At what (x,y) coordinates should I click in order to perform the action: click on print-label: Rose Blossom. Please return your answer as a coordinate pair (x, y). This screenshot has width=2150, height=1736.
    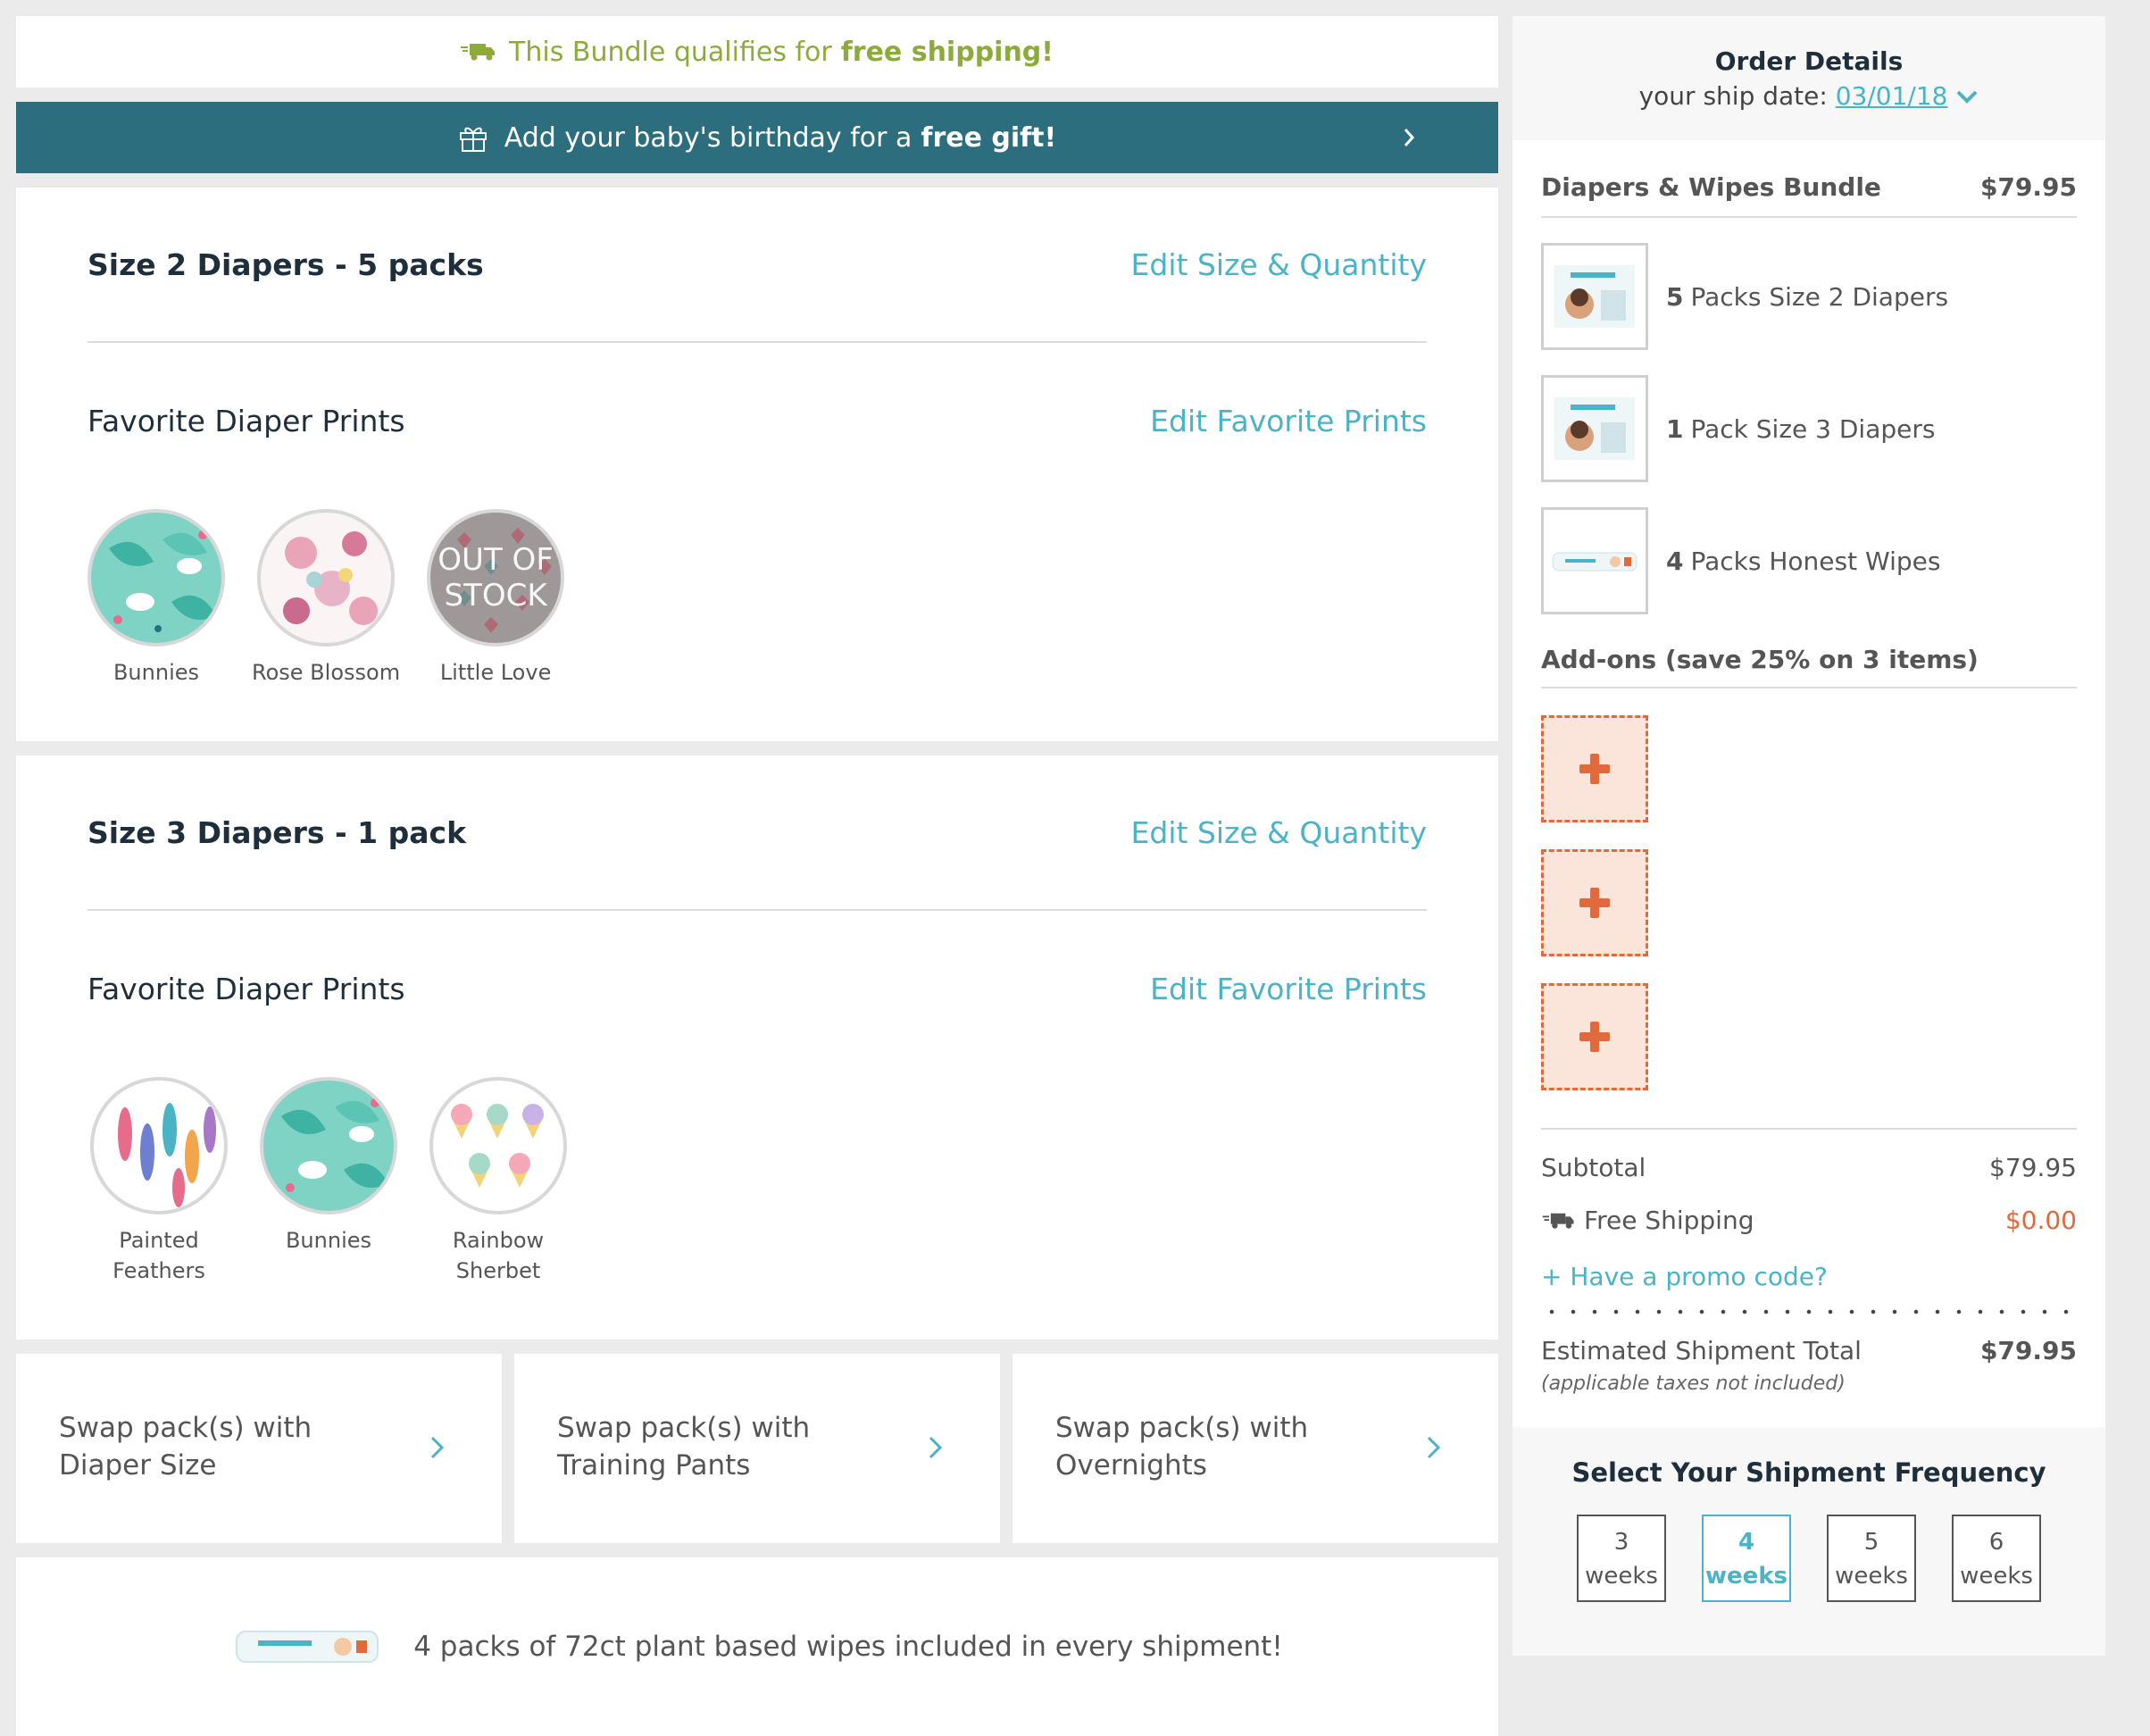
    Looking at the image, I should click on (326, 672).